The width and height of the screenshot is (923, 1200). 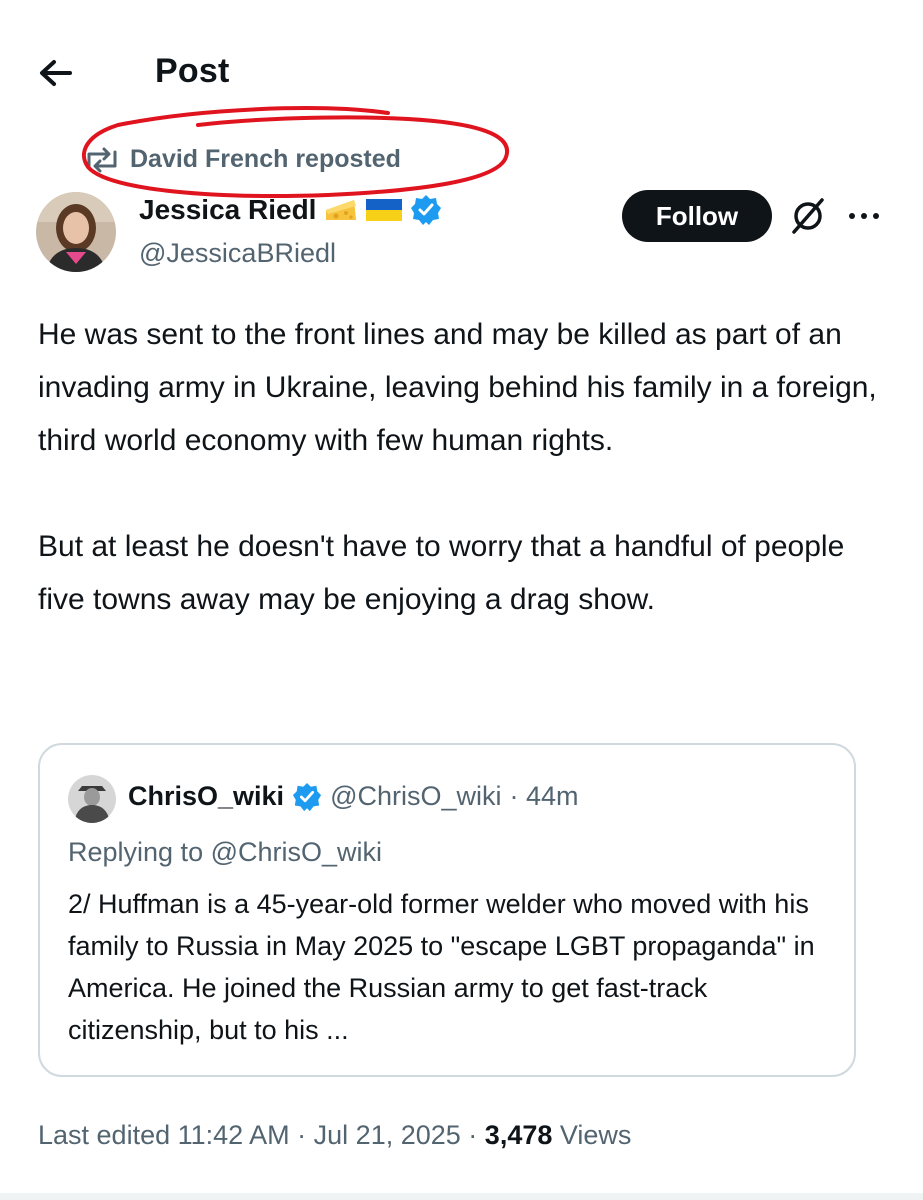 What do you see at coordinates (341, 210) in the screenshot?
I see `cheese-emoji-icon` at bounding box center [341, 210].